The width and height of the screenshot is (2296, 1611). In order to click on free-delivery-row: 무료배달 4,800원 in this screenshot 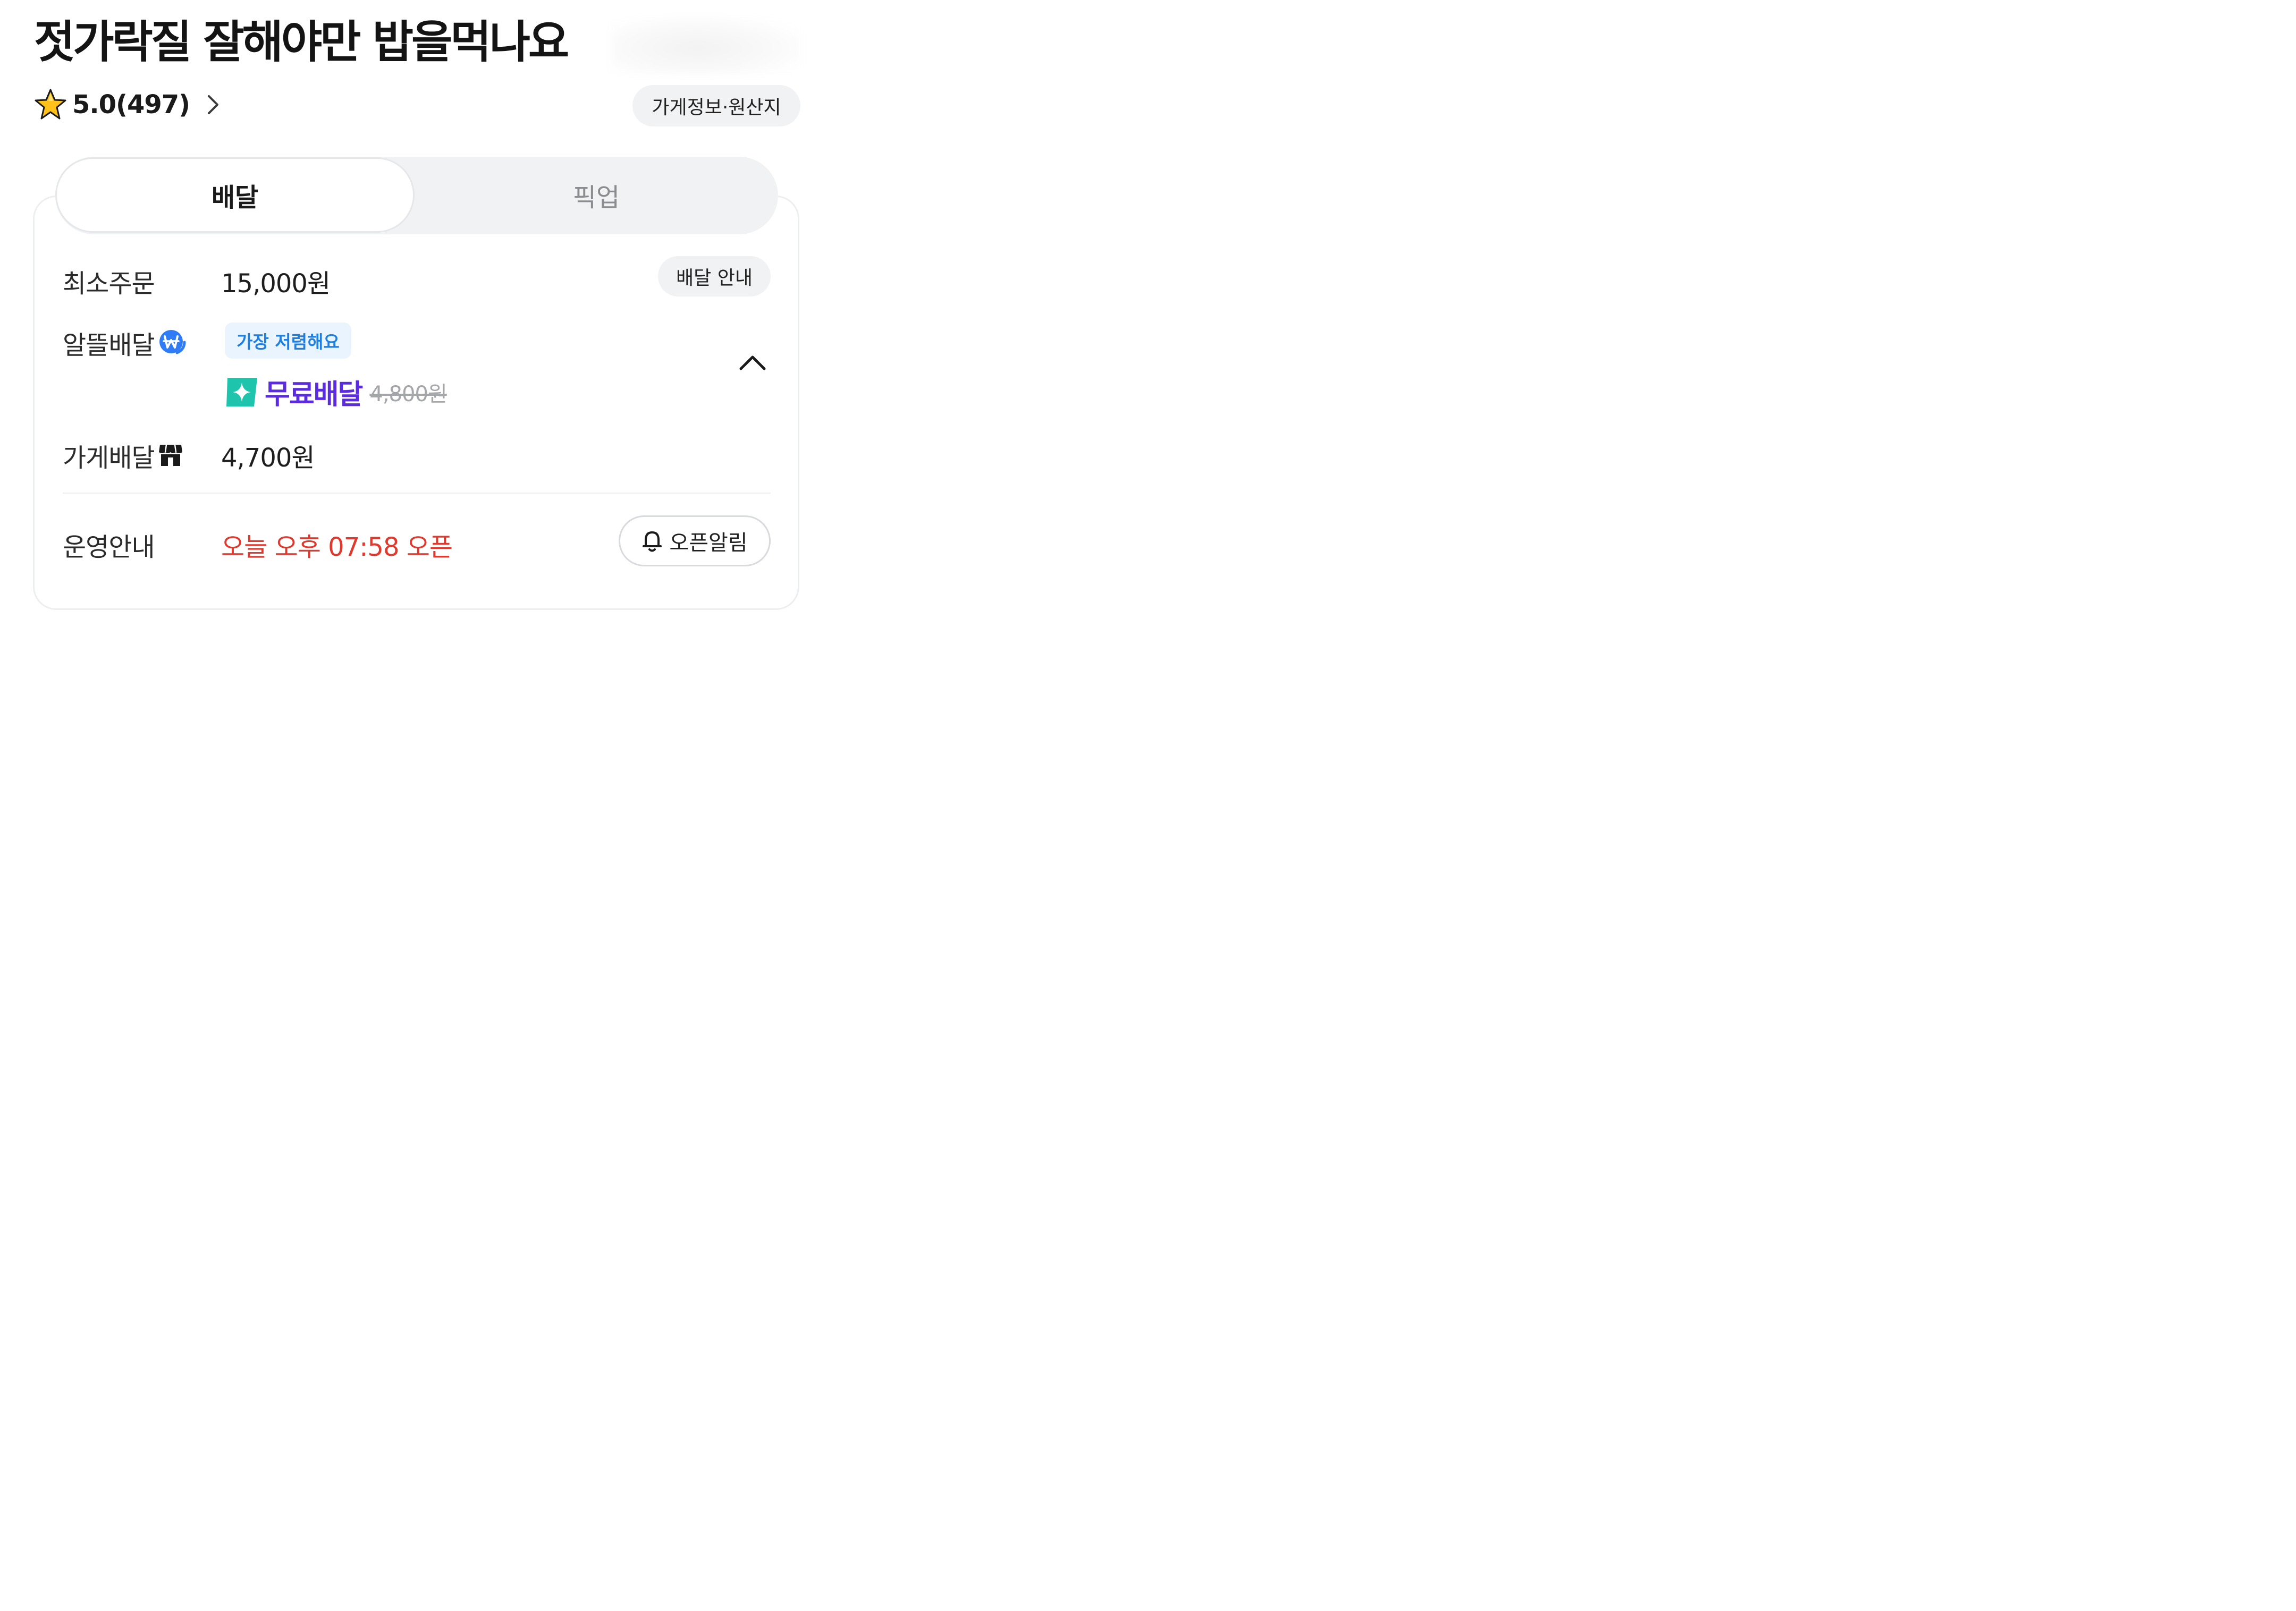, I will do `click(337, 392)`.